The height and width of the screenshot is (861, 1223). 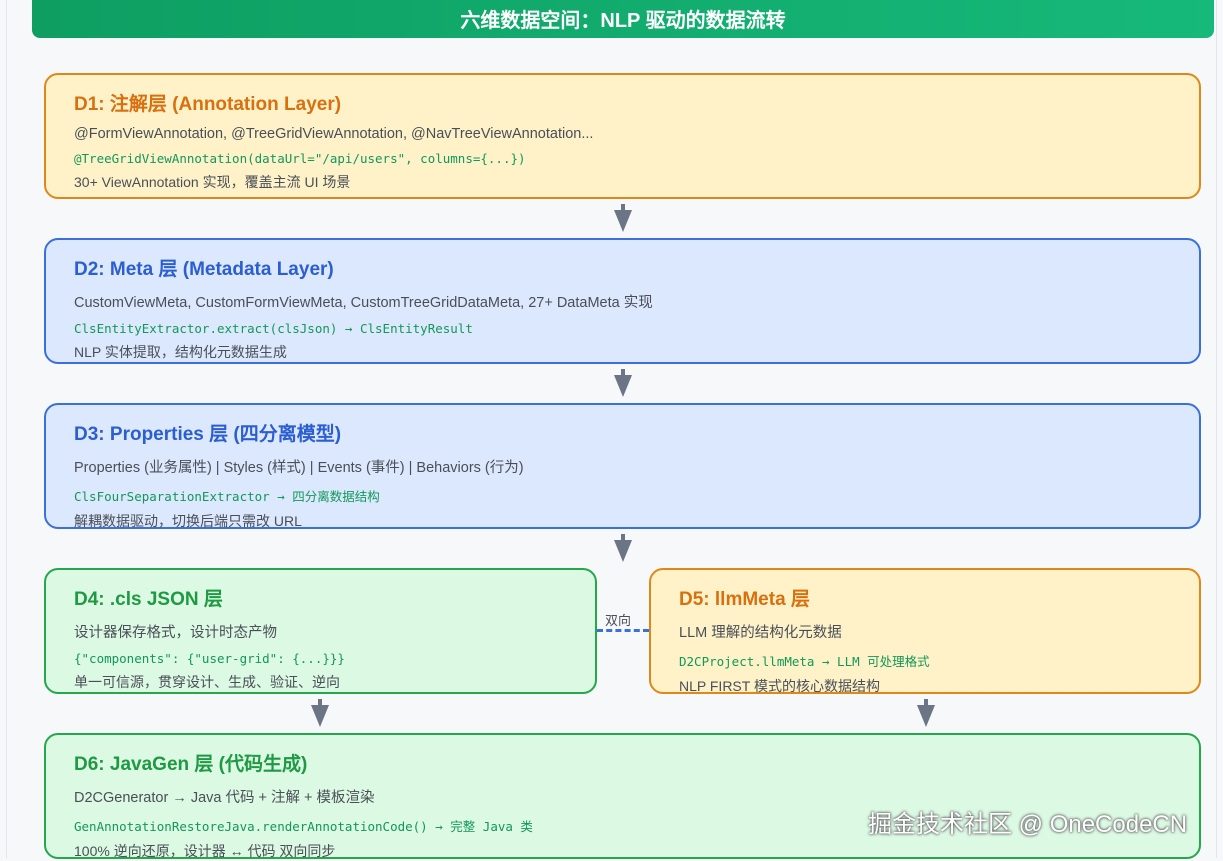 I want to click on layer-d5-note: NLP FIRST 模式的核心数据结构, so click(x=779, y=686).